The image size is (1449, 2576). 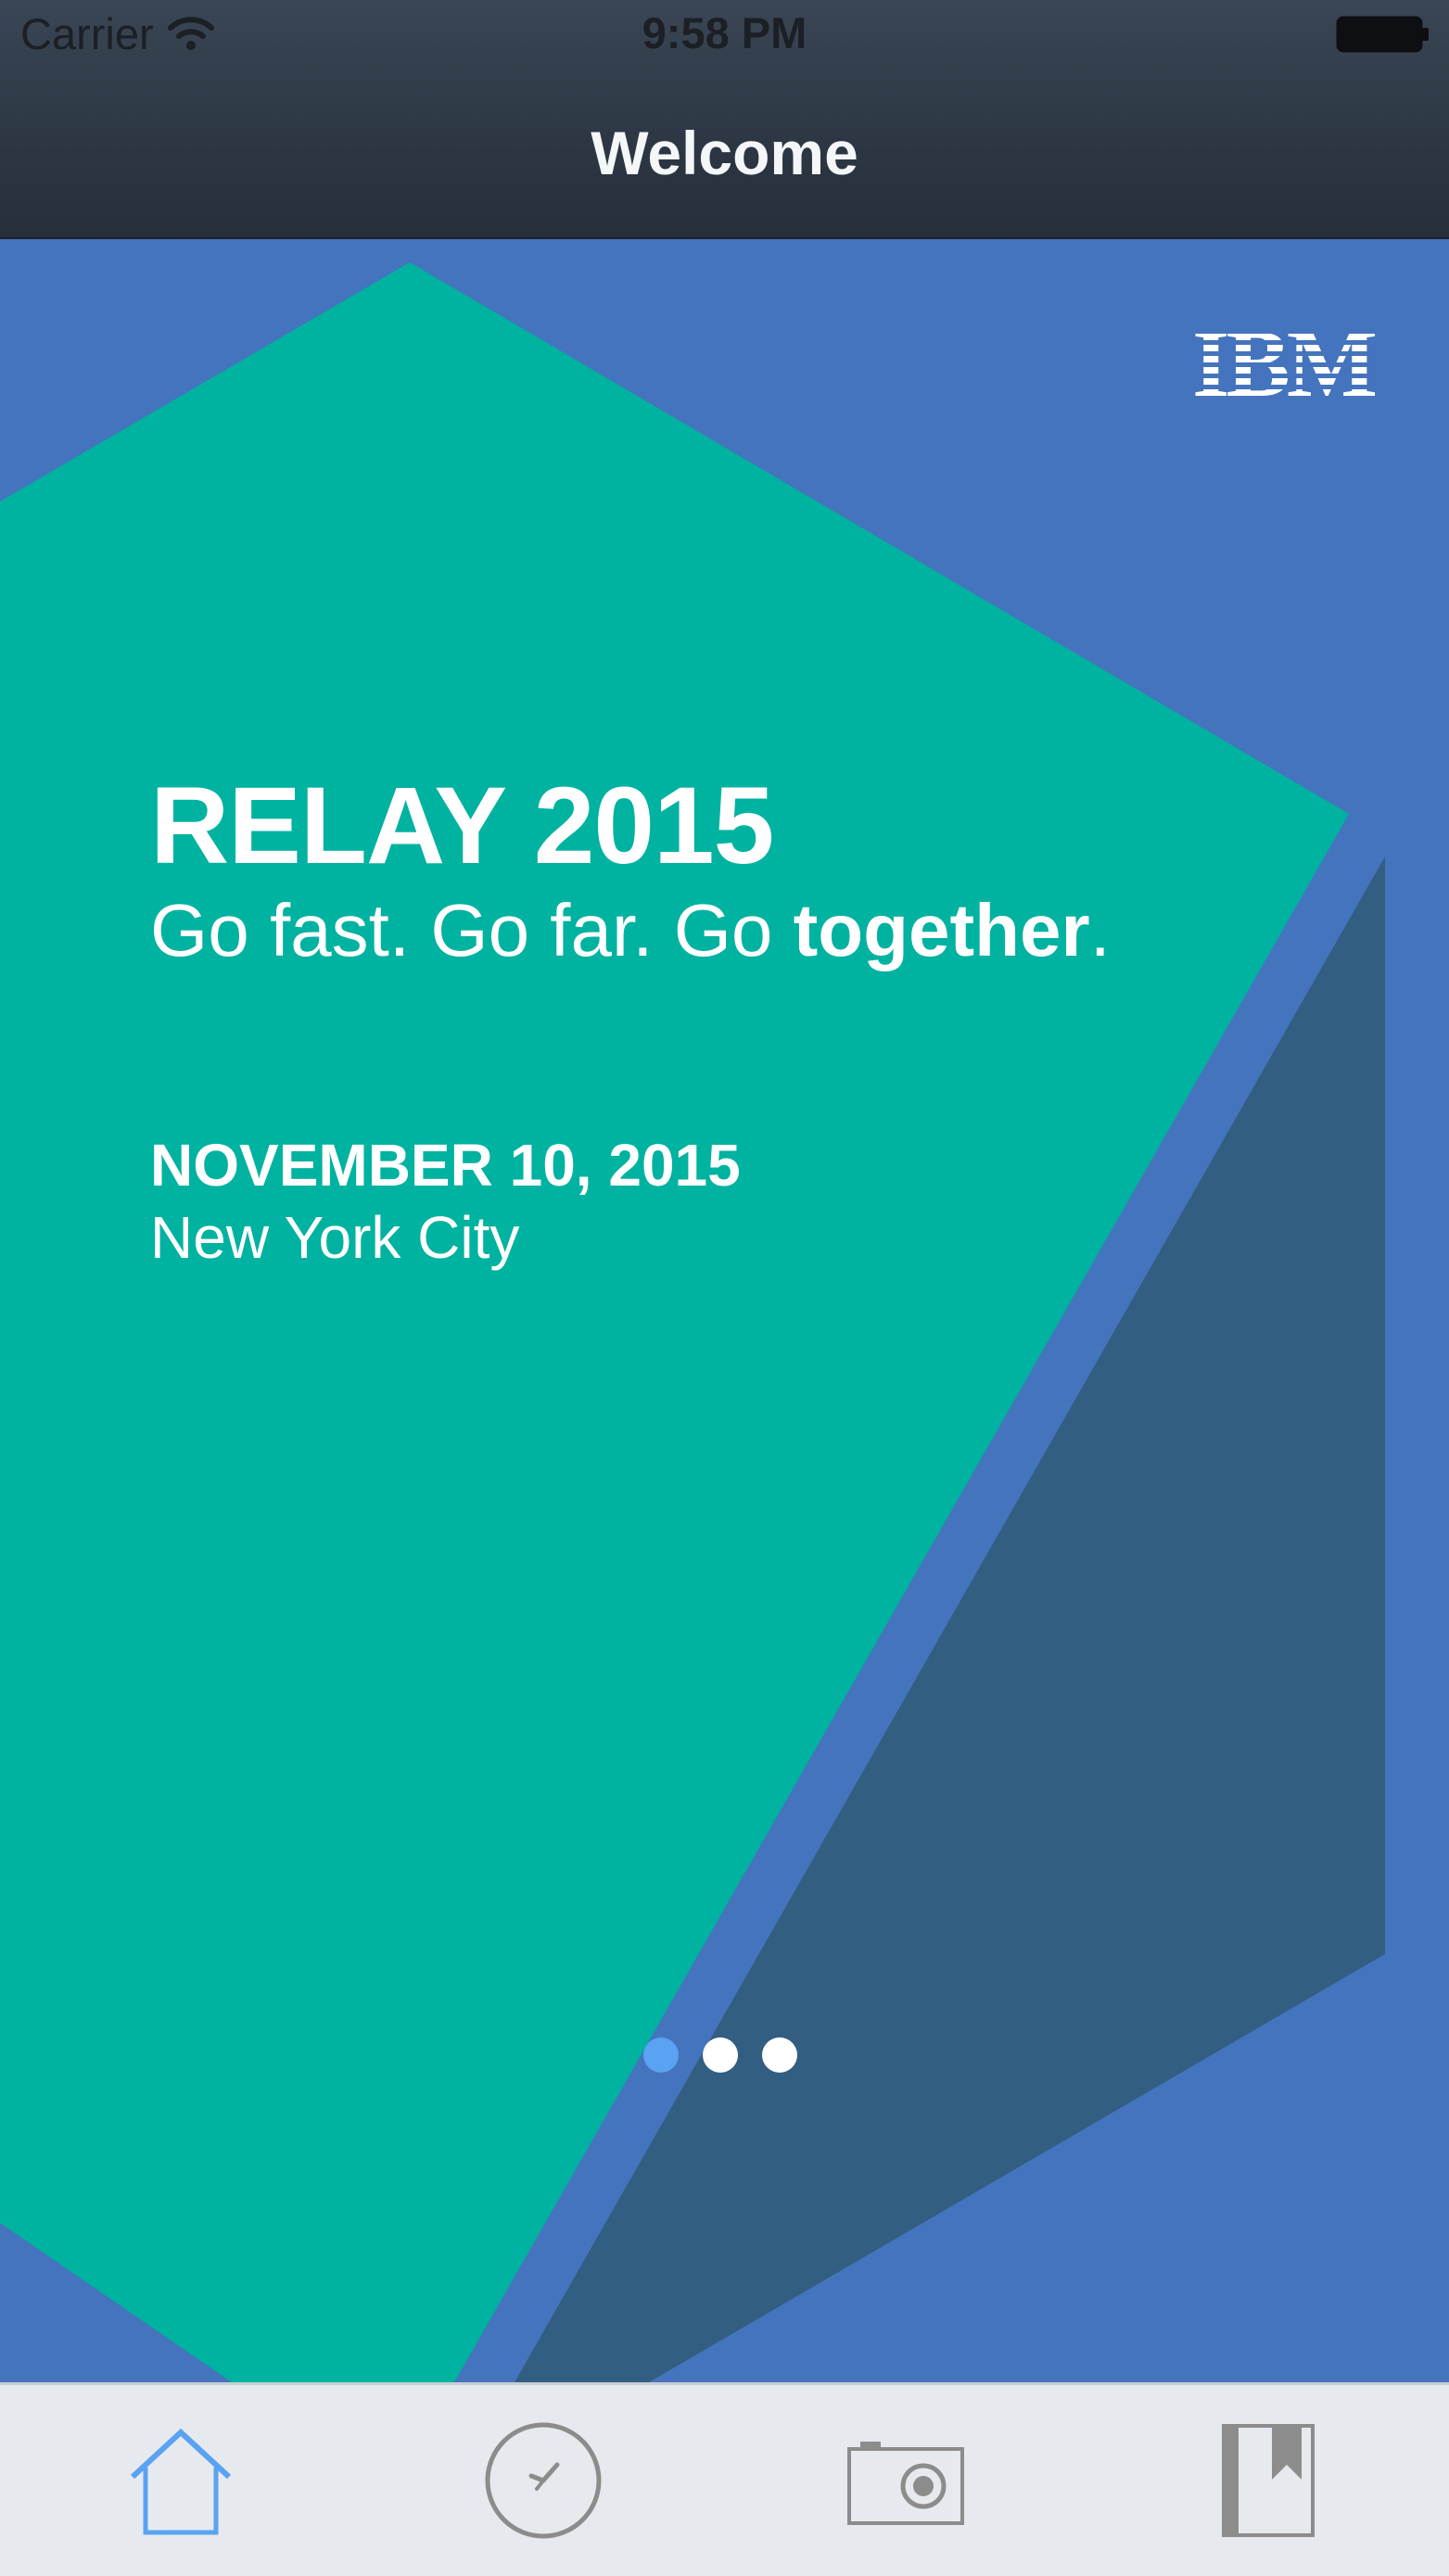 I want to click on battery-icon, so click(x=1382, y=34).